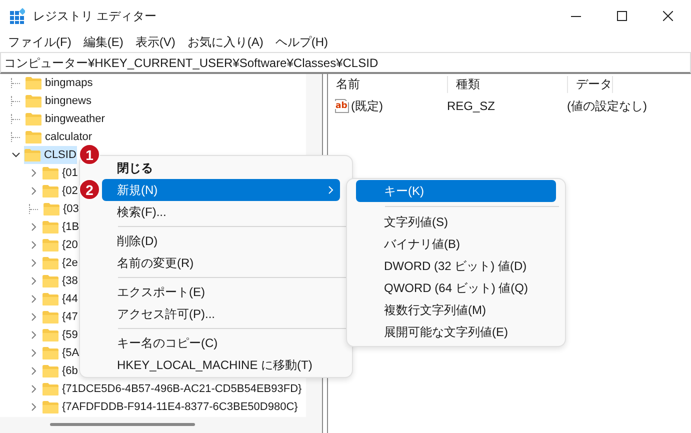 Image resolution: width=691 pixels, height=433 pixels. Describe the element at coordinates (456, 288) in the screenshot. I see `menu-item: QWORD (64 ビット) 値(Q)` at that location.